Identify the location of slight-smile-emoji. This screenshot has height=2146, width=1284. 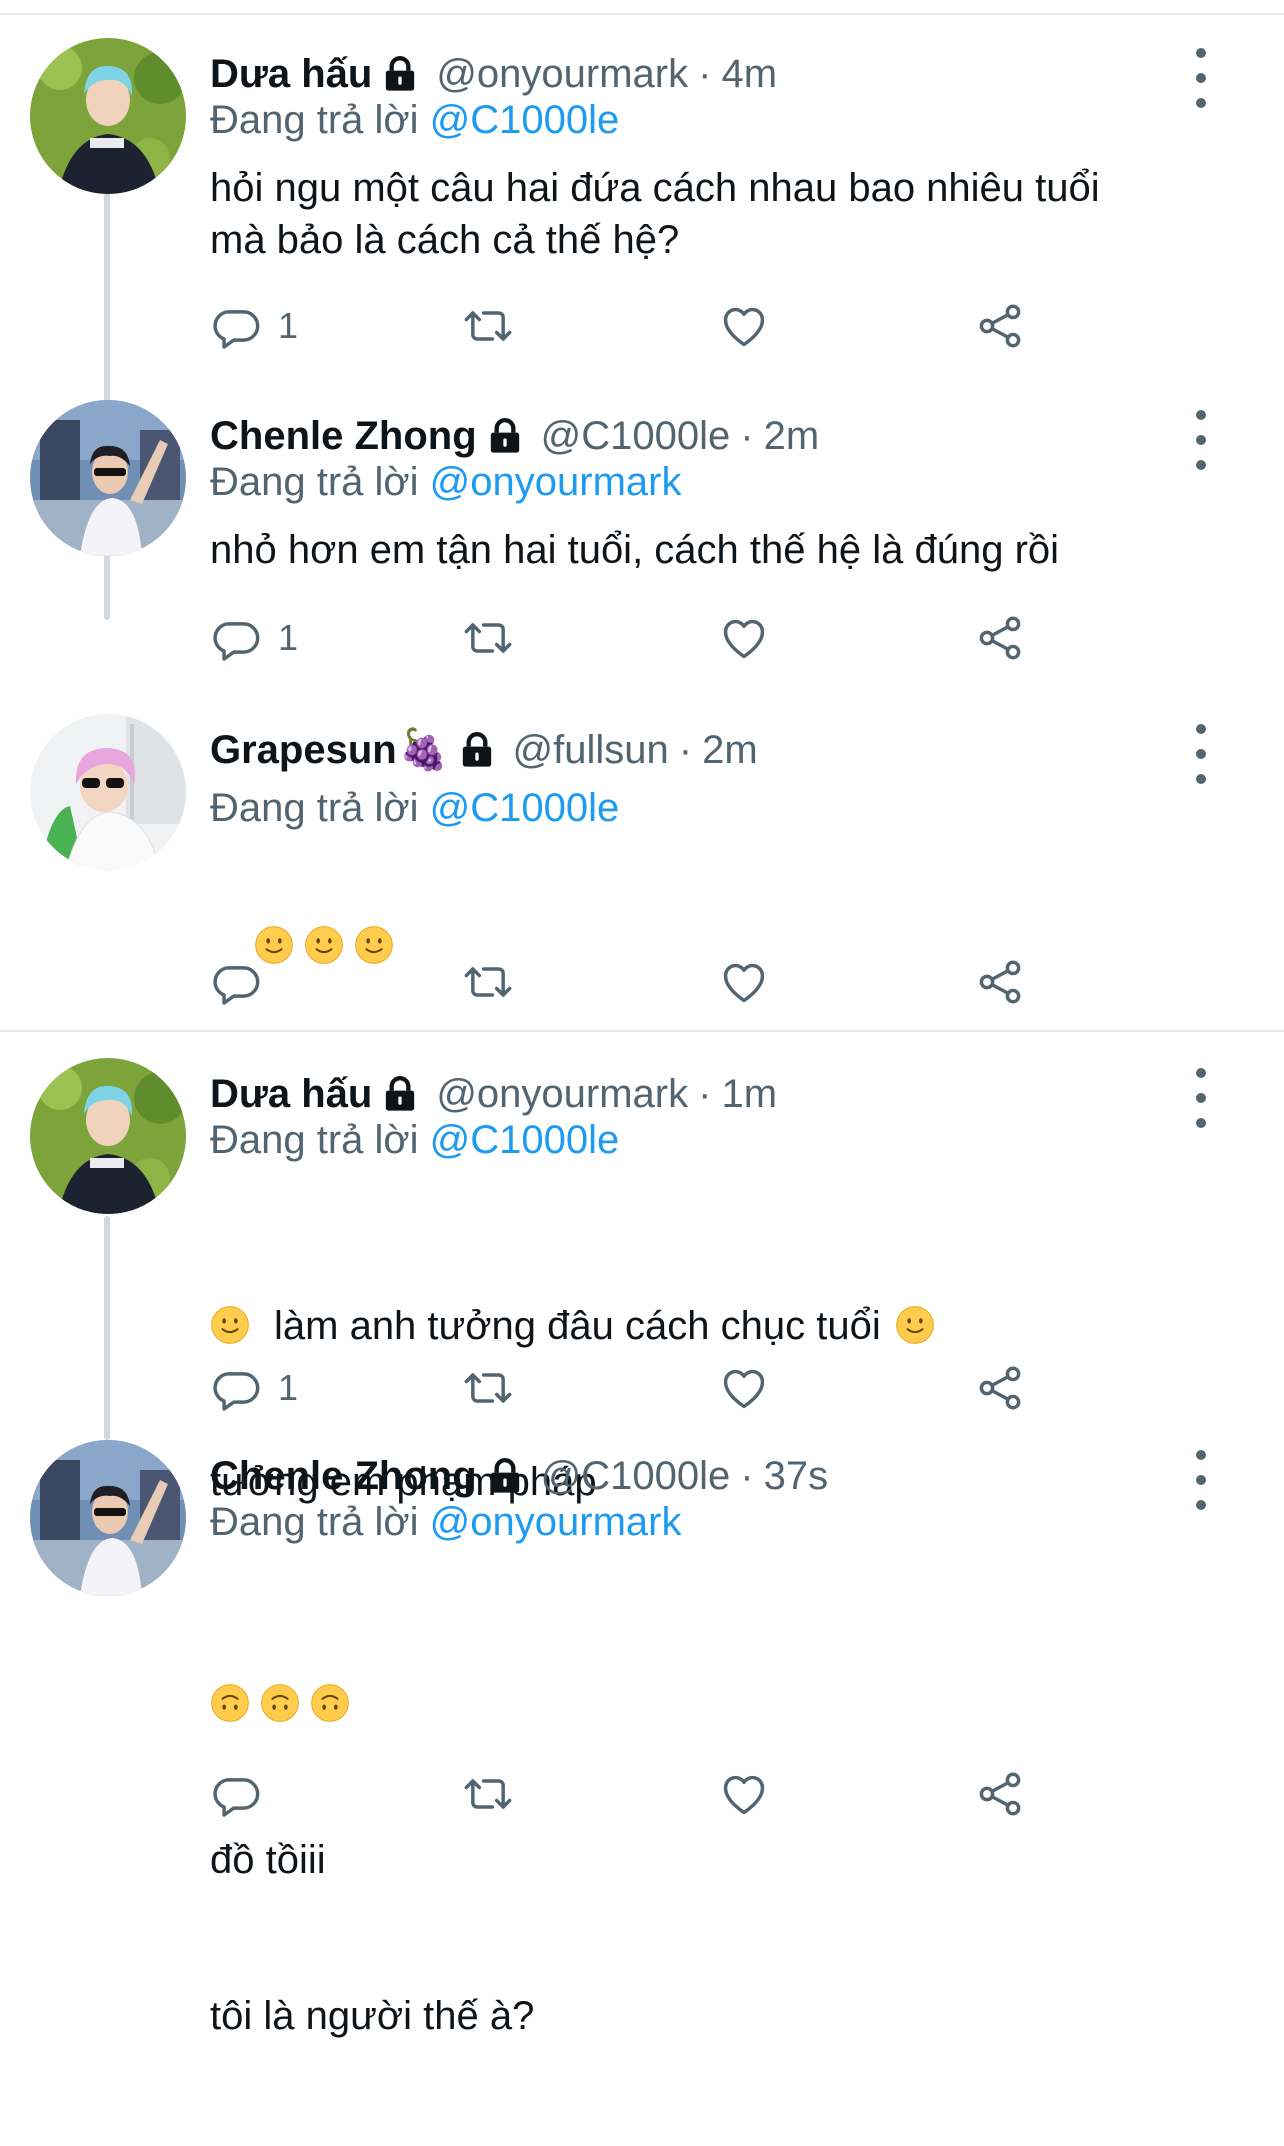
(230, 1325).